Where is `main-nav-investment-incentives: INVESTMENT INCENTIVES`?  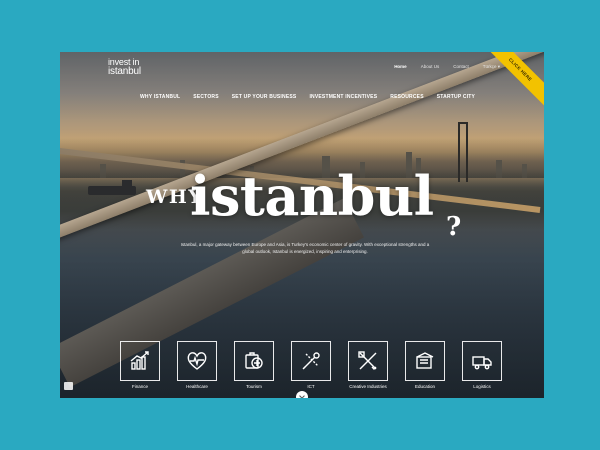 main-nav-investment-incentives: INVESTMENT INCENTIVES is located at coordinates (343, 97).